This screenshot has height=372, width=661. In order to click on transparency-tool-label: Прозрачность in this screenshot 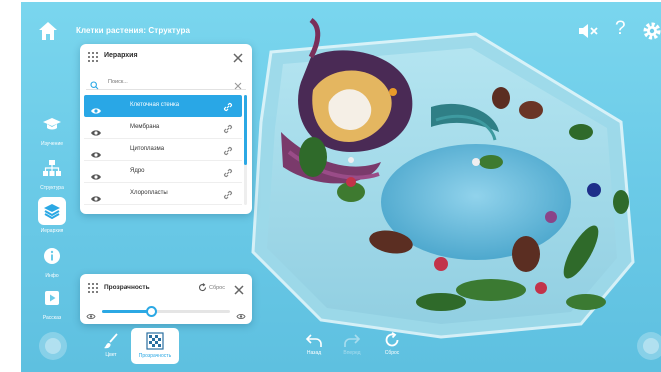, I will do `click(155, 356)`.